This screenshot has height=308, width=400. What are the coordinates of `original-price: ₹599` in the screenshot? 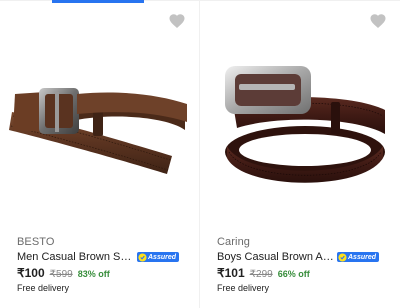 It's located at (61, 274).